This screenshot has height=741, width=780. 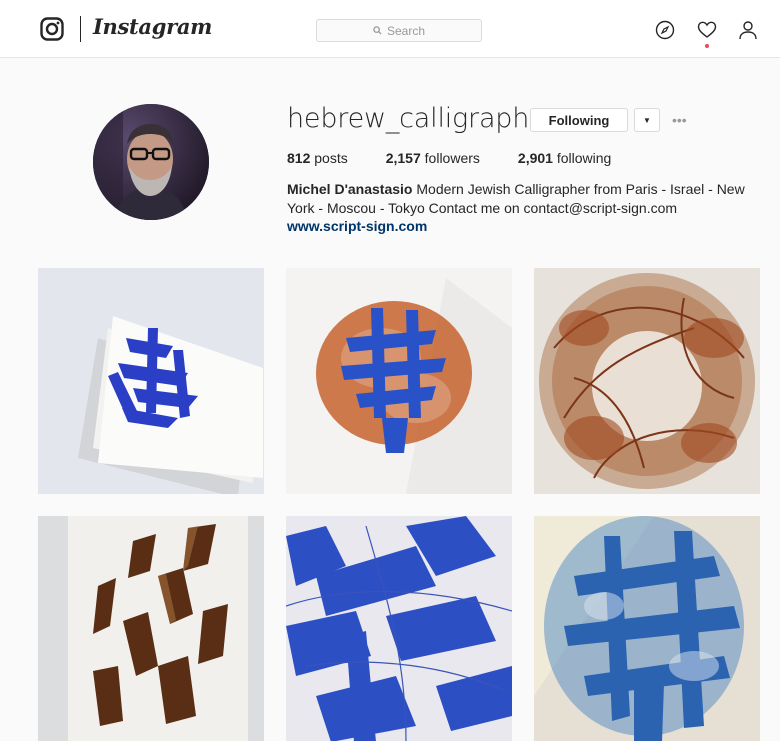 What do you see at coordinates (80, 29) in the screenshot?
I see `logo-divider` at bounding box center [80, 29].